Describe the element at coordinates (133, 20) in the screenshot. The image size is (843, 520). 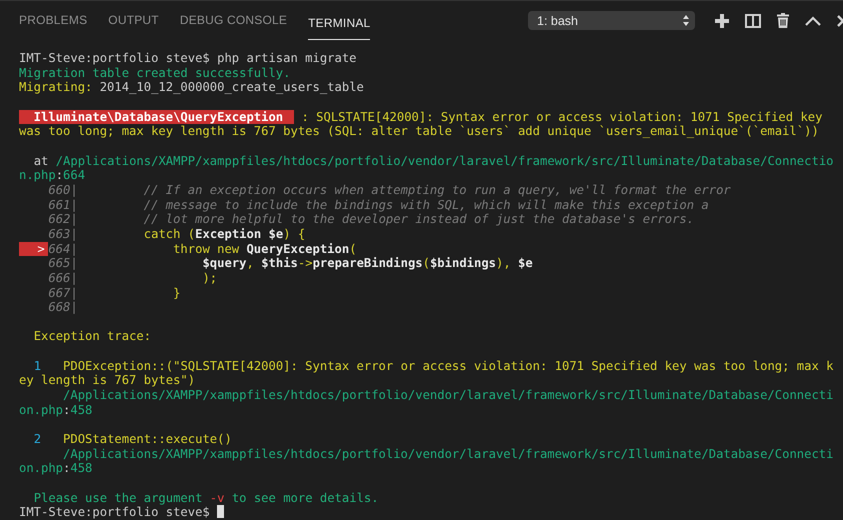
I see `panel-tab: OUTPUT` at that location.